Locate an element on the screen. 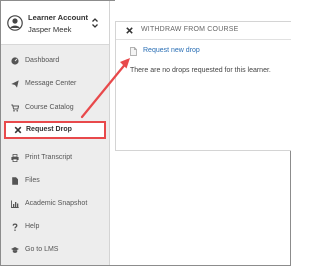  send-icon is located at coordinates (15, 84).